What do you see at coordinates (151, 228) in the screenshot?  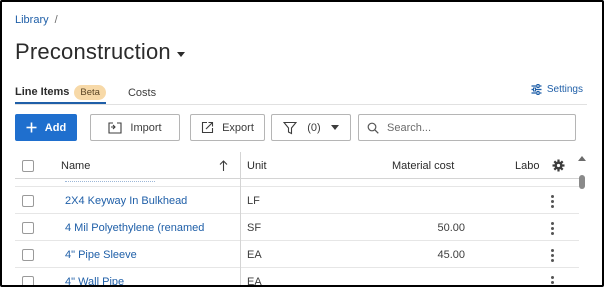 I see `row-name-link: 4 Mil Polyethylene (renamed` at bounding box center [151, 228].